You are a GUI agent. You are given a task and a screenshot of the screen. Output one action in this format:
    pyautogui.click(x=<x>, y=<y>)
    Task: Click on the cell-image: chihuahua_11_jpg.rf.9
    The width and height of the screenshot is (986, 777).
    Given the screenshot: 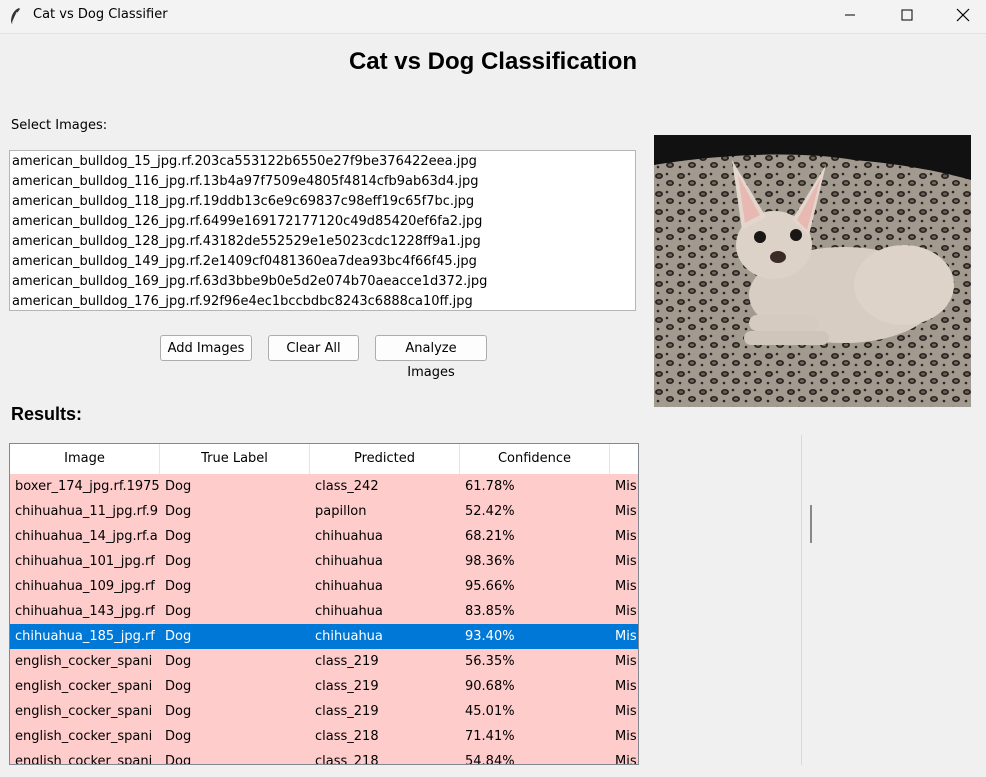 What is the action you would take?
    pyautogui.click(x=87, y=511)
    